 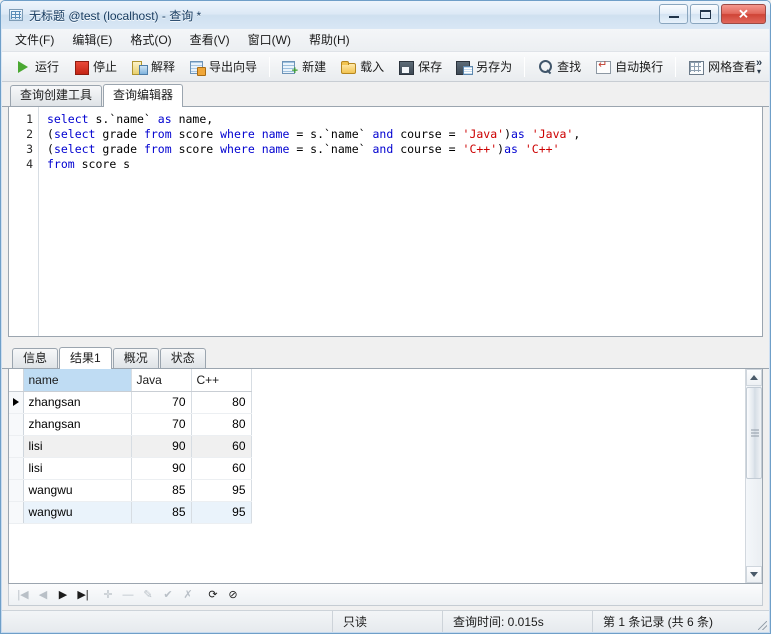 I want to click on tab-info: 信息, so click(x=35, y=358).